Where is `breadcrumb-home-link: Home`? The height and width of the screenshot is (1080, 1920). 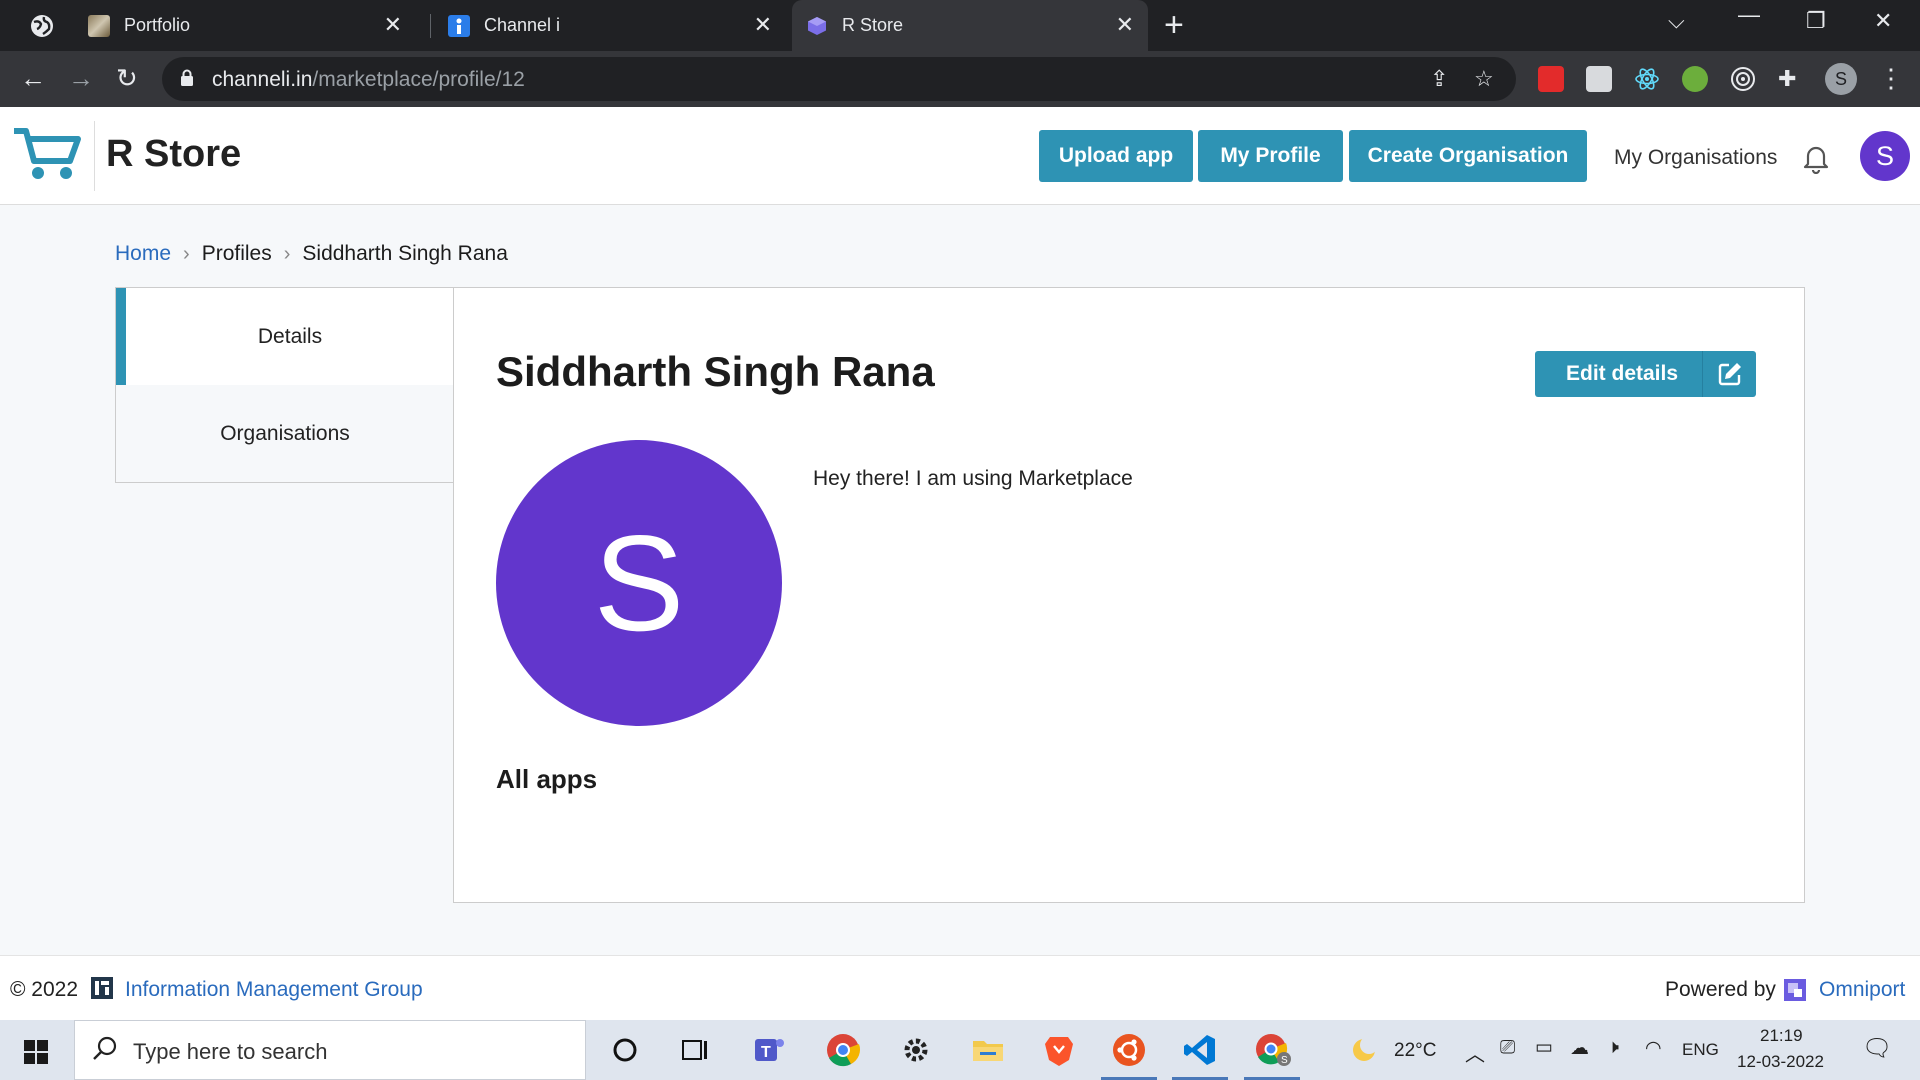
breadcrumb-home-link: Home is located at coordinates (143, 254).